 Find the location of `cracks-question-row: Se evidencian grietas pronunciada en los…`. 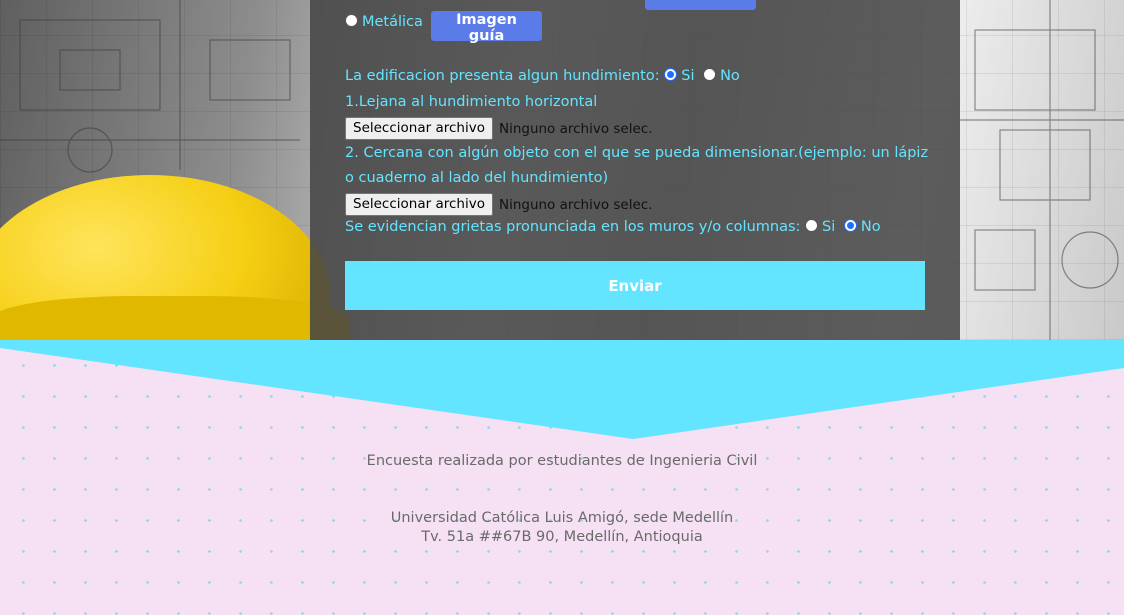

cracks-question-row: Se evidencian grietas pronunciada en los… is located at coordinates (613, 227).